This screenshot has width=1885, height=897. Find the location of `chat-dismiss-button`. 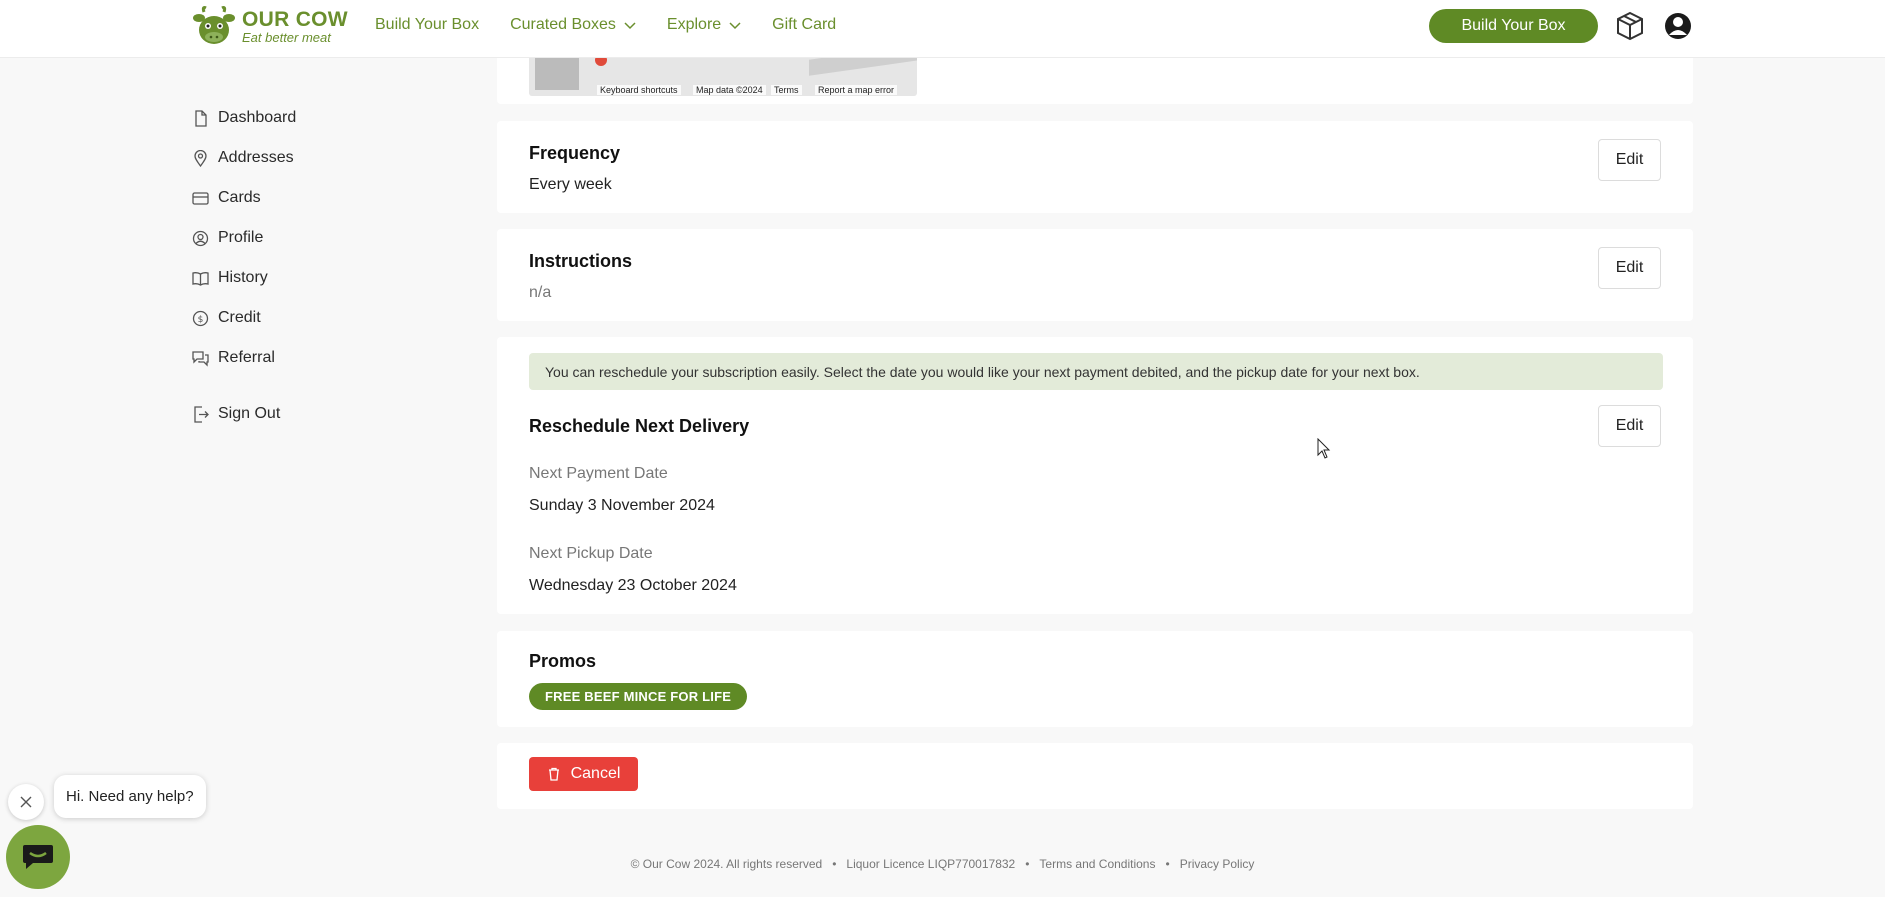

chat-dismiss-button is located at coordinates (26, 802).